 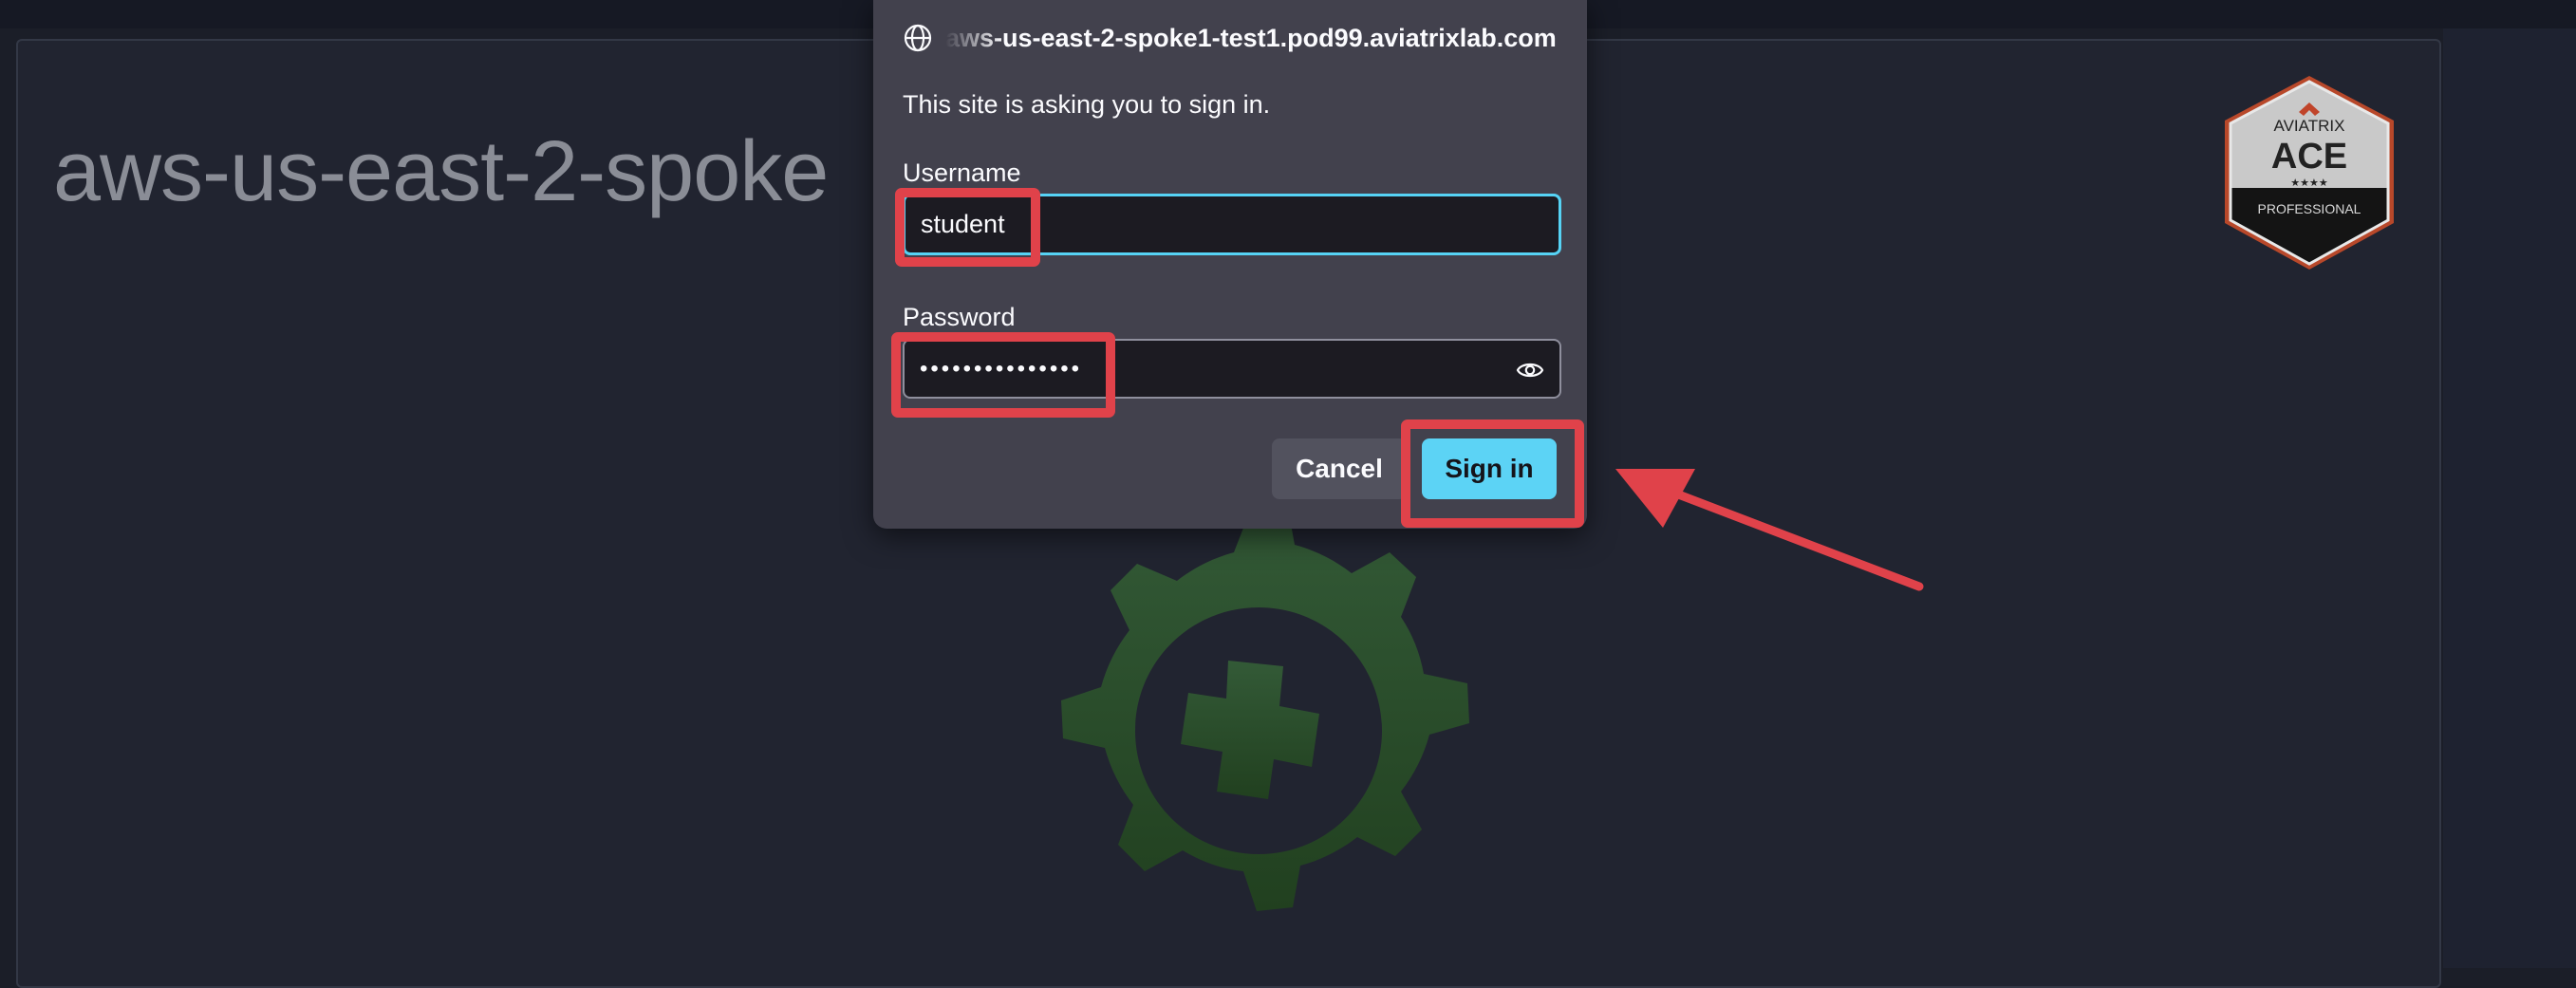 What do you see at coordinates (1530, 370) in the screenshot?
I see `eye-icon` at bounding box center [1530, 370].